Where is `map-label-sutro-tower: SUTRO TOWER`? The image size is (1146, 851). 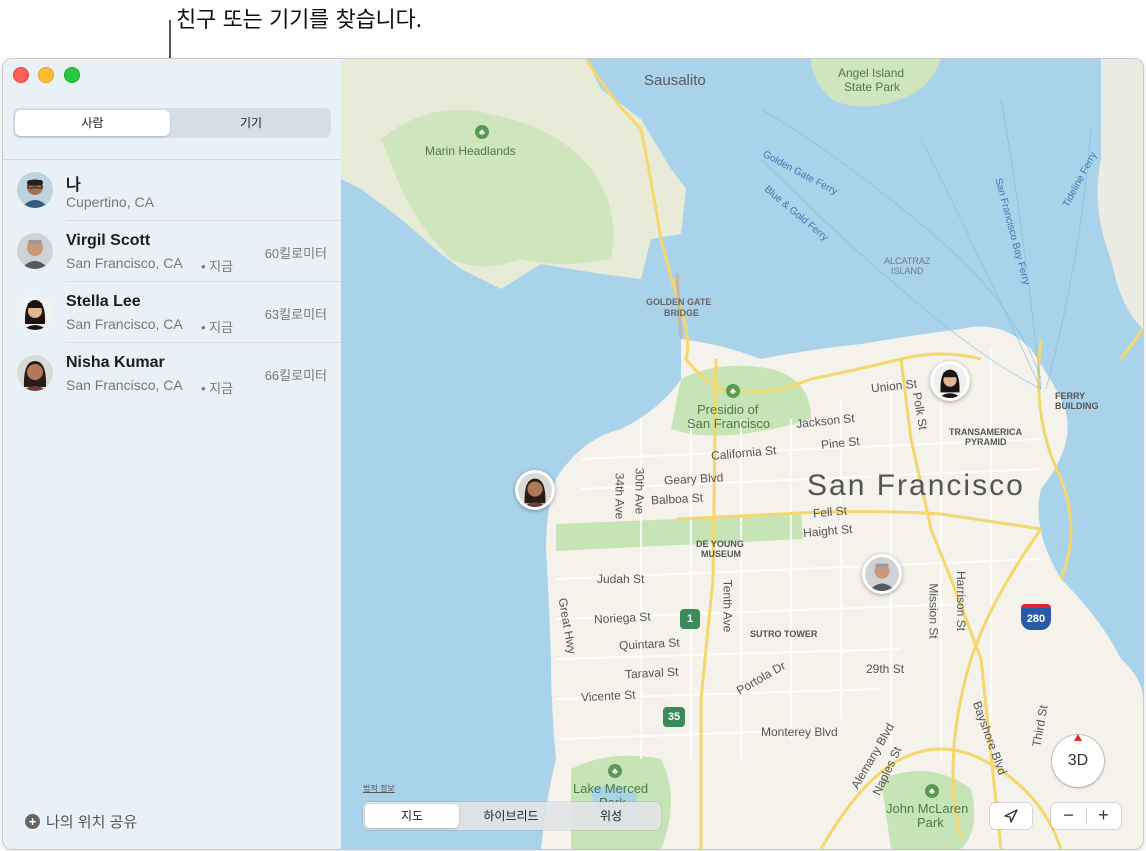
map-label-sutro-tower: SUTRO TOWER is located at coordinates (784, 634).